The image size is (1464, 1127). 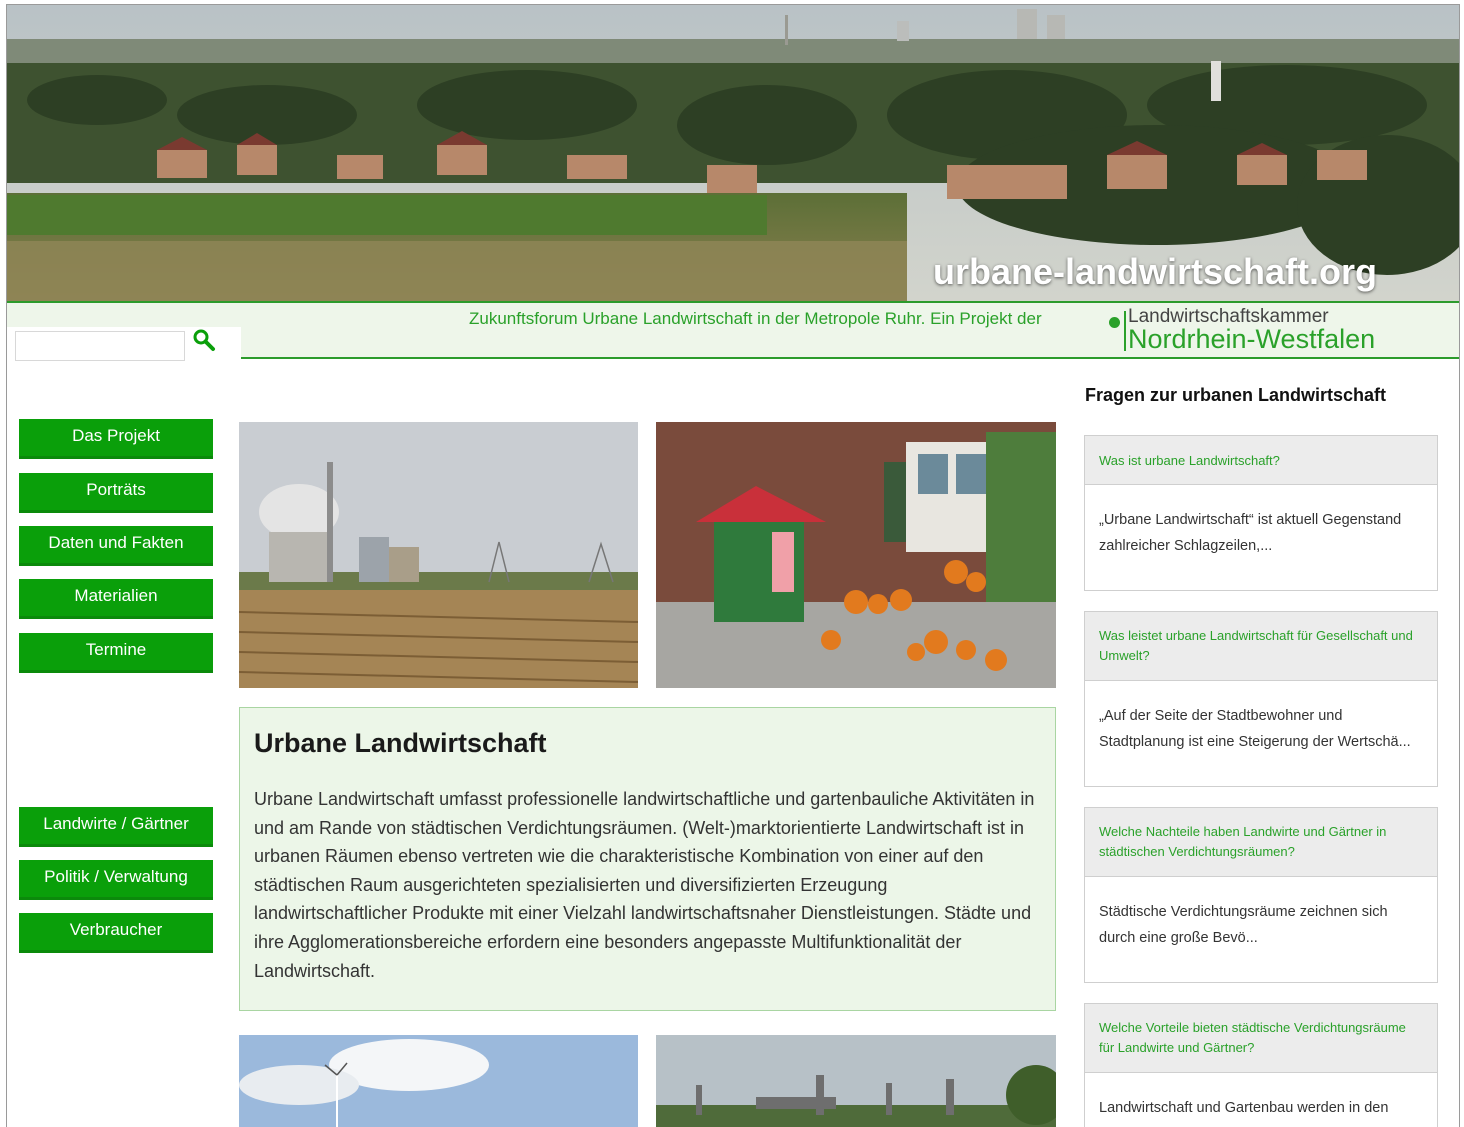 What do you see at coordinates (1114, 322) in the screenshot?
I see `partner-logo-dot` at bounding box center [1114, 322].